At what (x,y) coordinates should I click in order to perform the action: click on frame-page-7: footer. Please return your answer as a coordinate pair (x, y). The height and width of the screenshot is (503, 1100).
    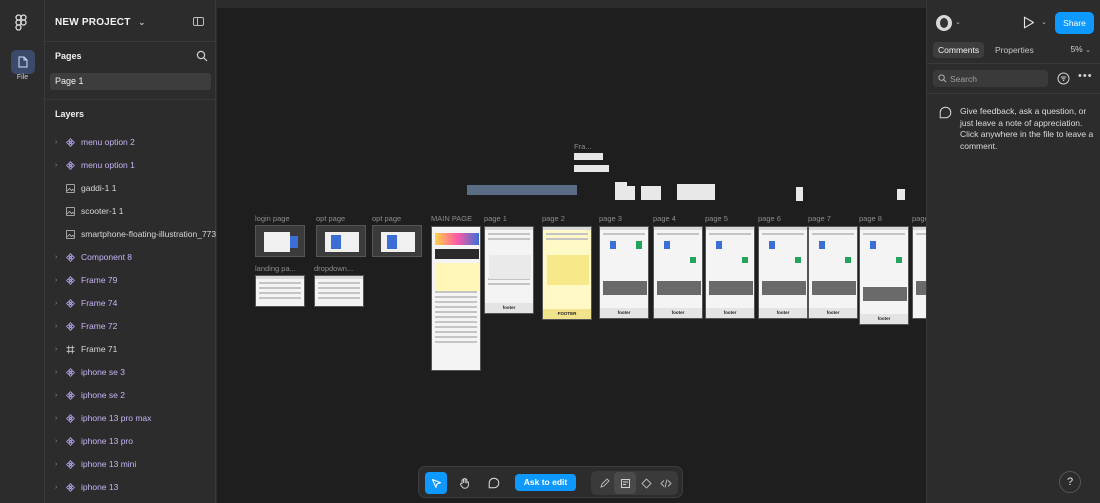
    Looking at the image, I should click on (833, 272).